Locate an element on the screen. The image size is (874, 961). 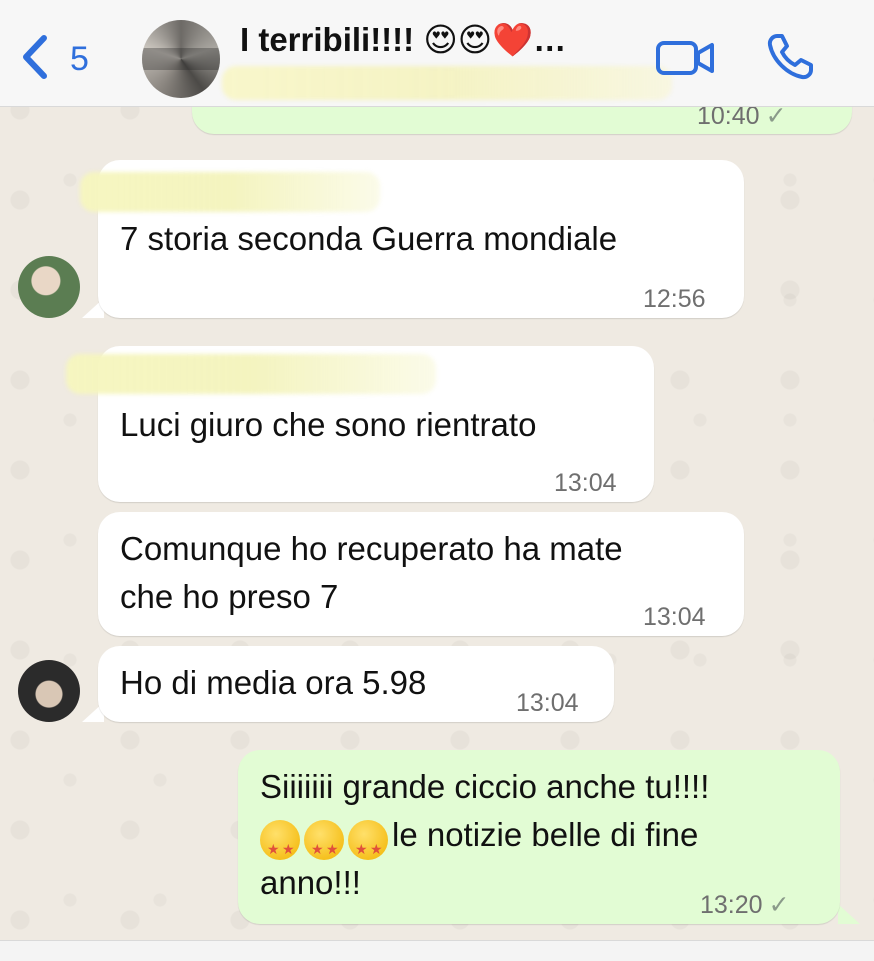
bubble-tail is located at coordinates (849, 914).